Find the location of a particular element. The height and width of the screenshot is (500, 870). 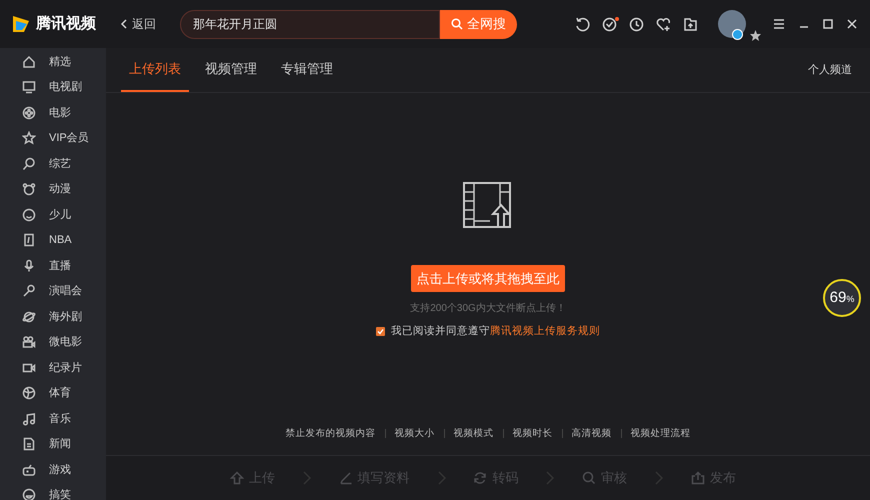

monitor-icon is located at coordinates (29, 87).